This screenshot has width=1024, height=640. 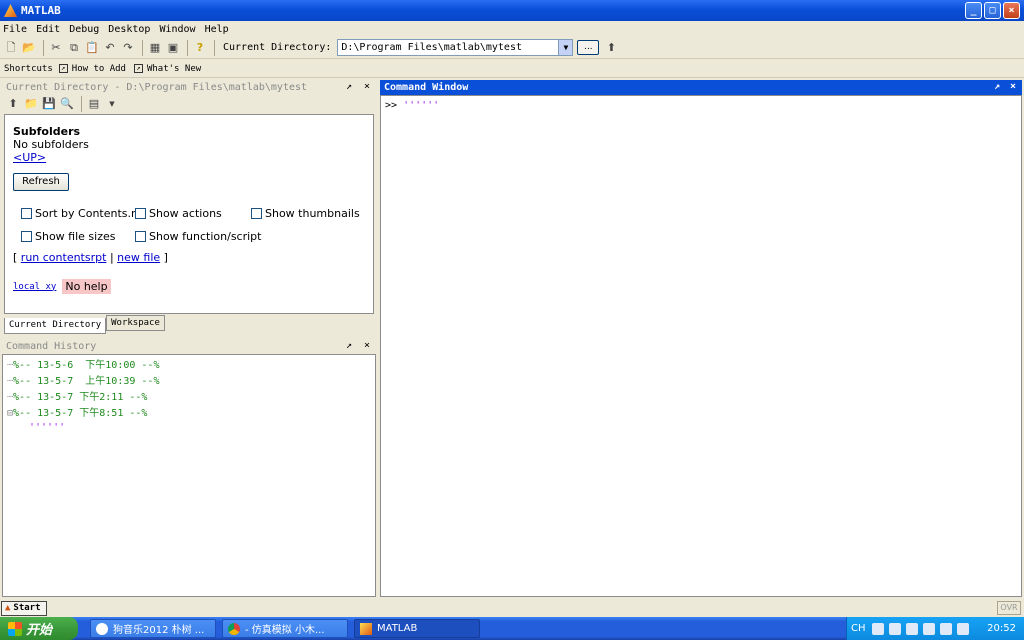 What do you see at coordinates (13, 104) in the screenshot?
I see `up-folder-icon: ⬆` at bounding box center [13, 104].